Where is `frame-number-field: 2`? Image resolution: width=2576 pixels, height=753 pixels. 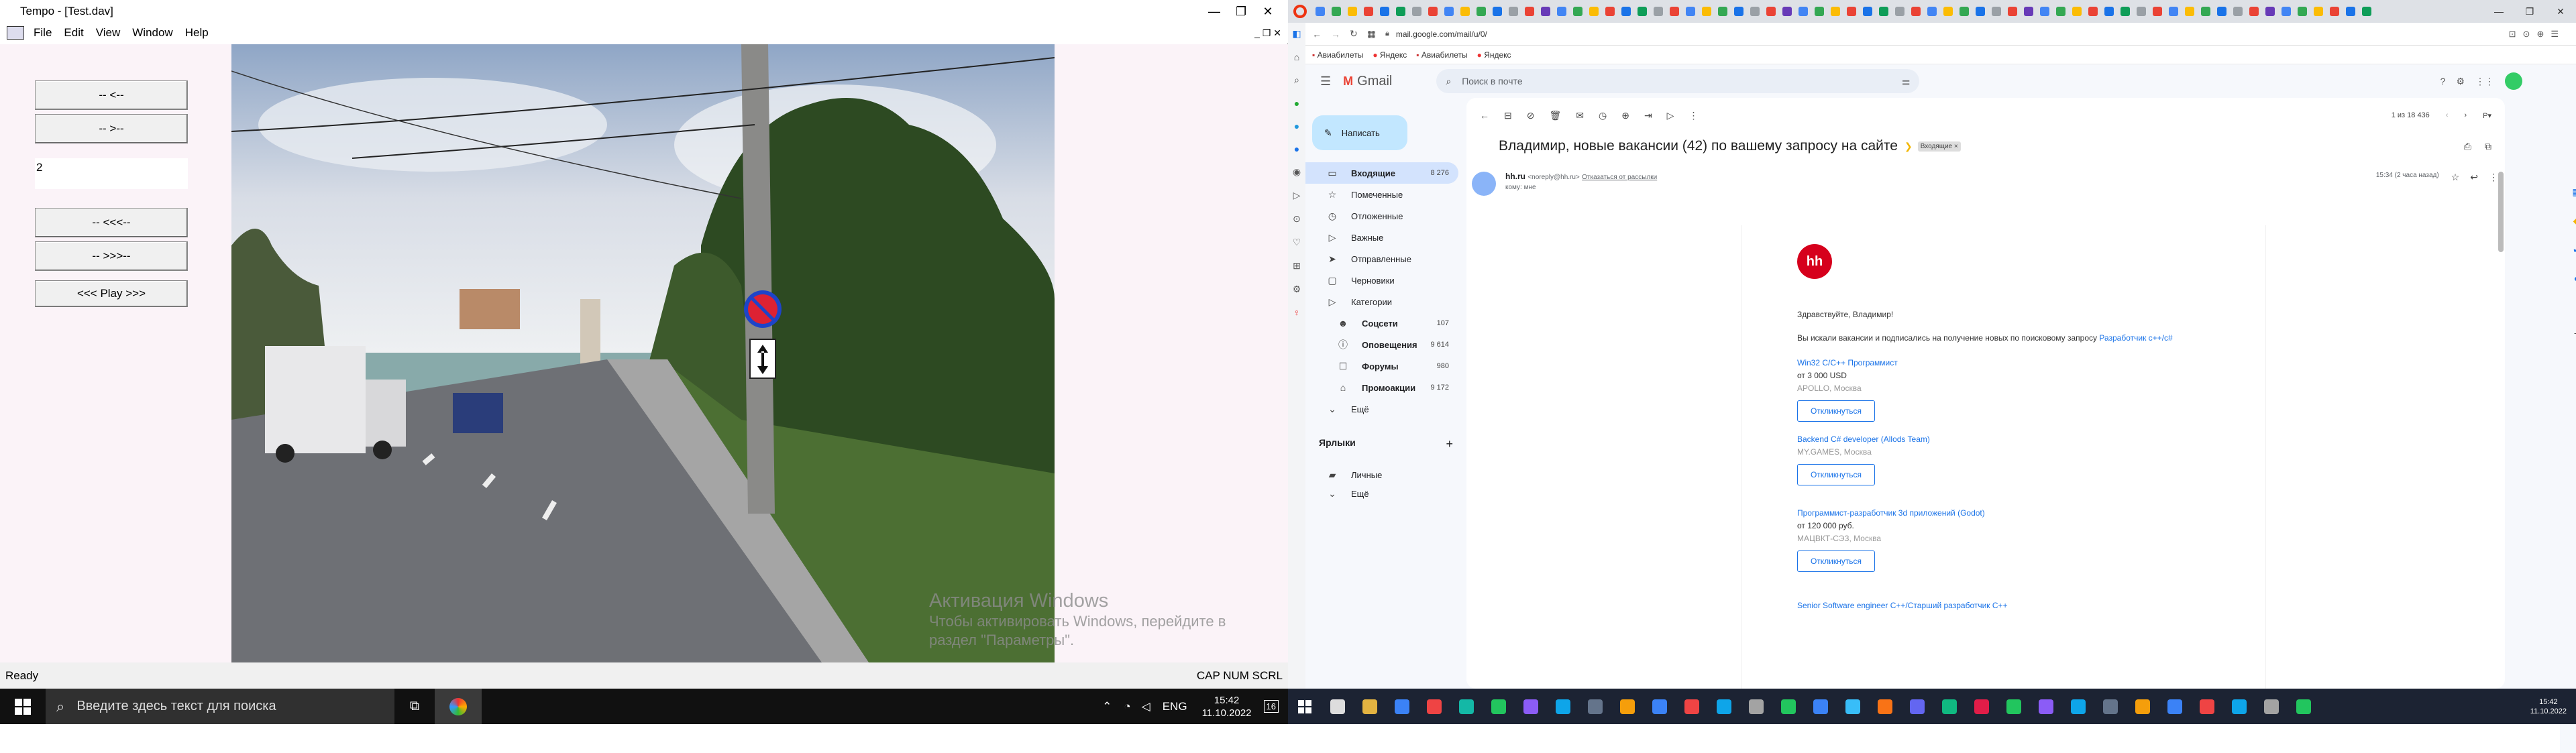
frame-number-field: 2 is located at coordinates (111, 174).